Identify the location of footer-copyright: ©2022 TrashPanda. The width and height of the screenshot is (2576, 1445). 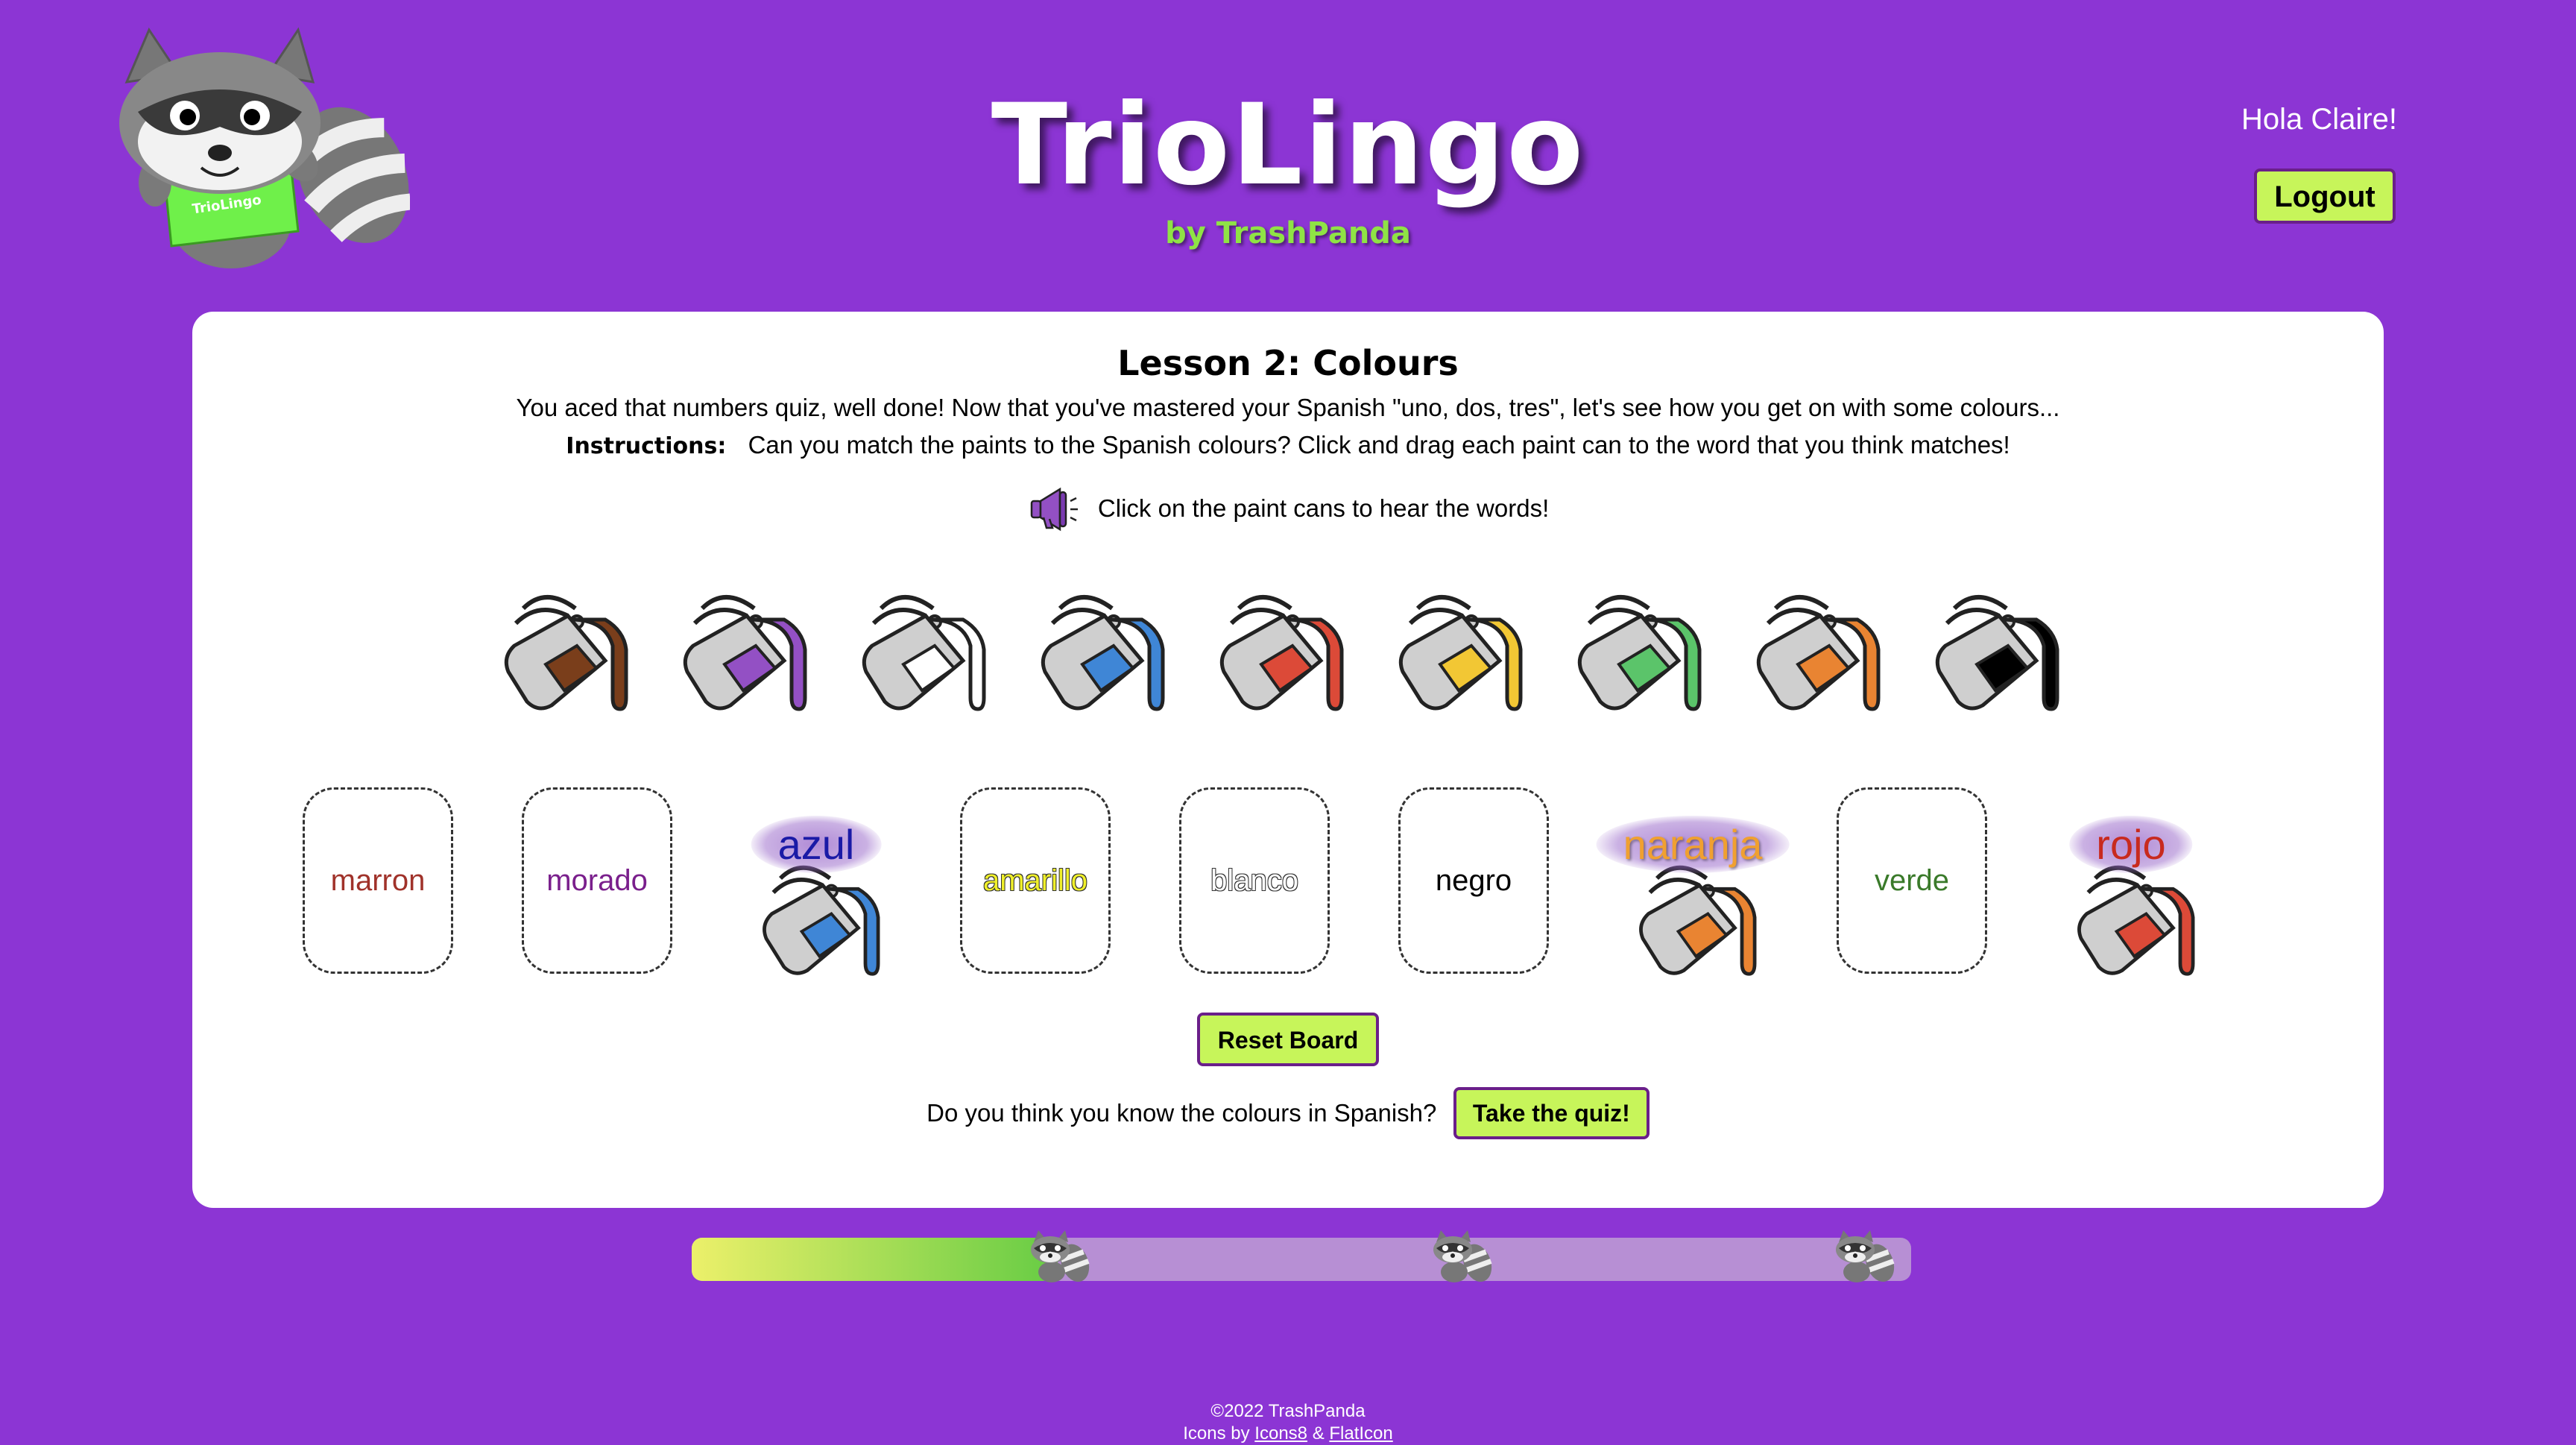
(1288, 1411).